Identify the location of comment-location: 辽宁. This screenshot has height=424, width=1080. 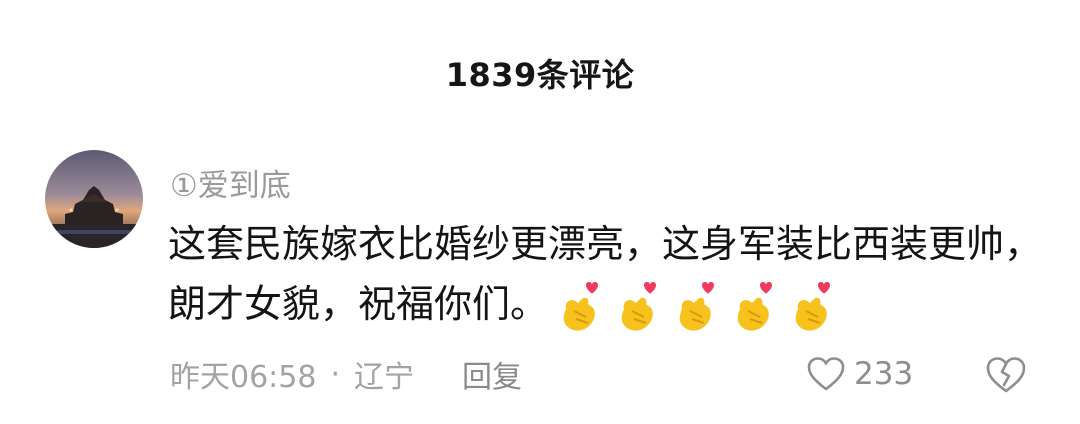
(384, 377).